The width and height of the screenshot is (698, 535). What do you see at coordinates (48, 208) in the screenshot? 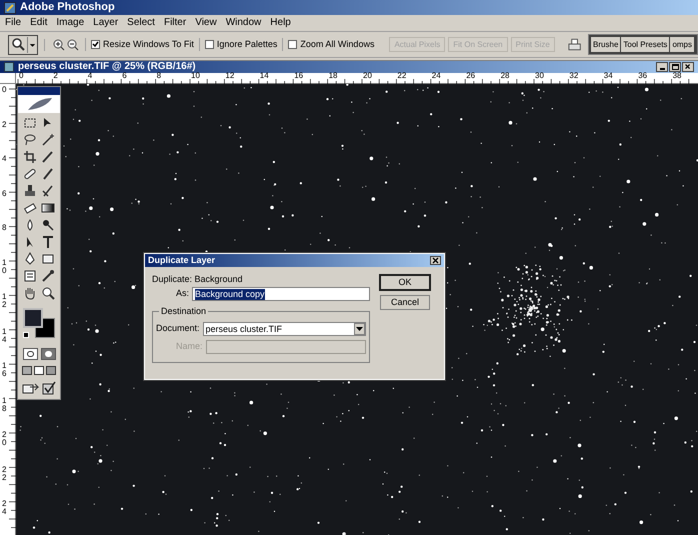
I see `gradient-icon` at bounding box center [48, 208].